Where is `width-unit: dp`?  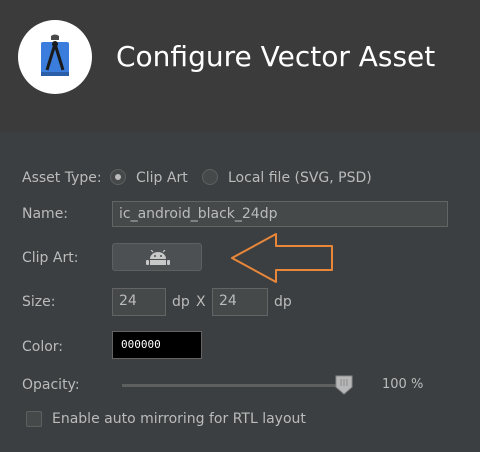
width-unit: dp is located at coordinates (181, 302).